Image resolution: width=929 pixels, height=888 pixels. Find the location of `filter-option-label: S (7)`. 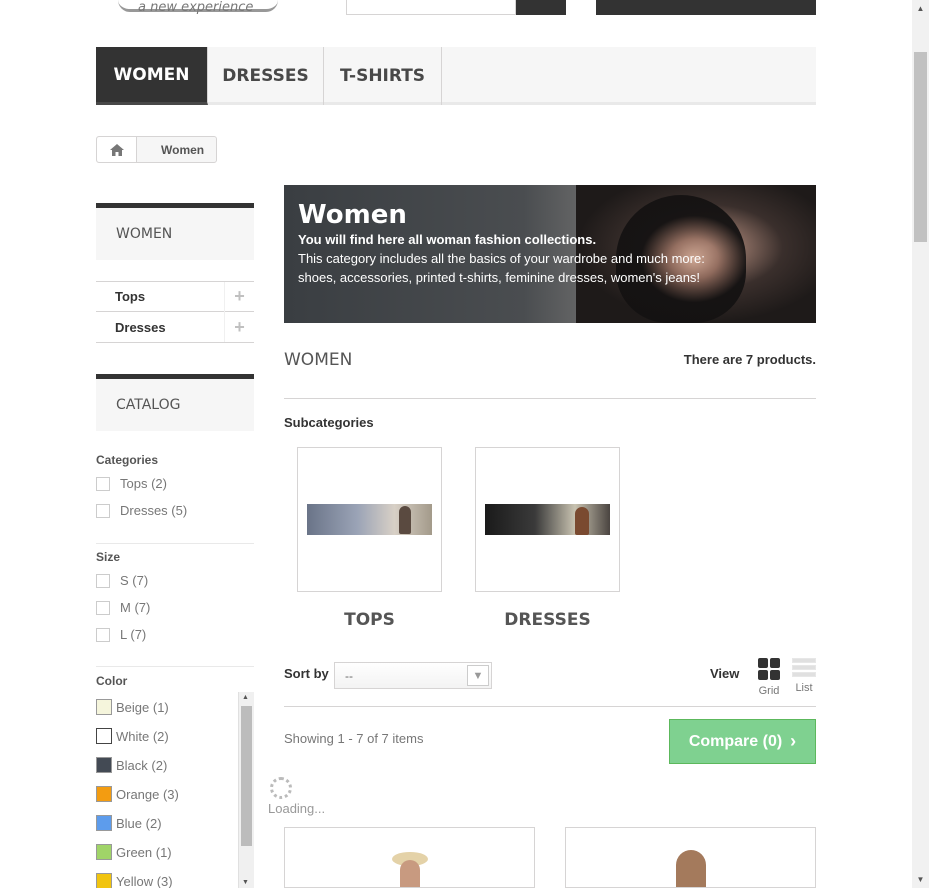

filter-option-label: S (7) is located at coordinates (134, 580).